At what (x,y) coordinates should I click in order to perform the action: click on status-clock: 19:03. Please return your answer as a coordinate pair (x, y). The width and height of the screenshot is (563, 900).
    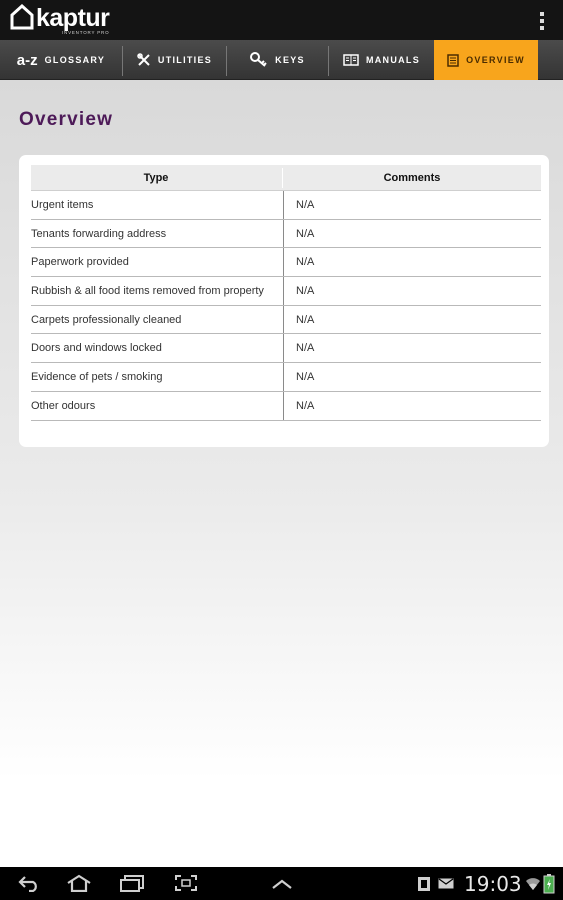
    Looking at the image, I should click on (493, 884).